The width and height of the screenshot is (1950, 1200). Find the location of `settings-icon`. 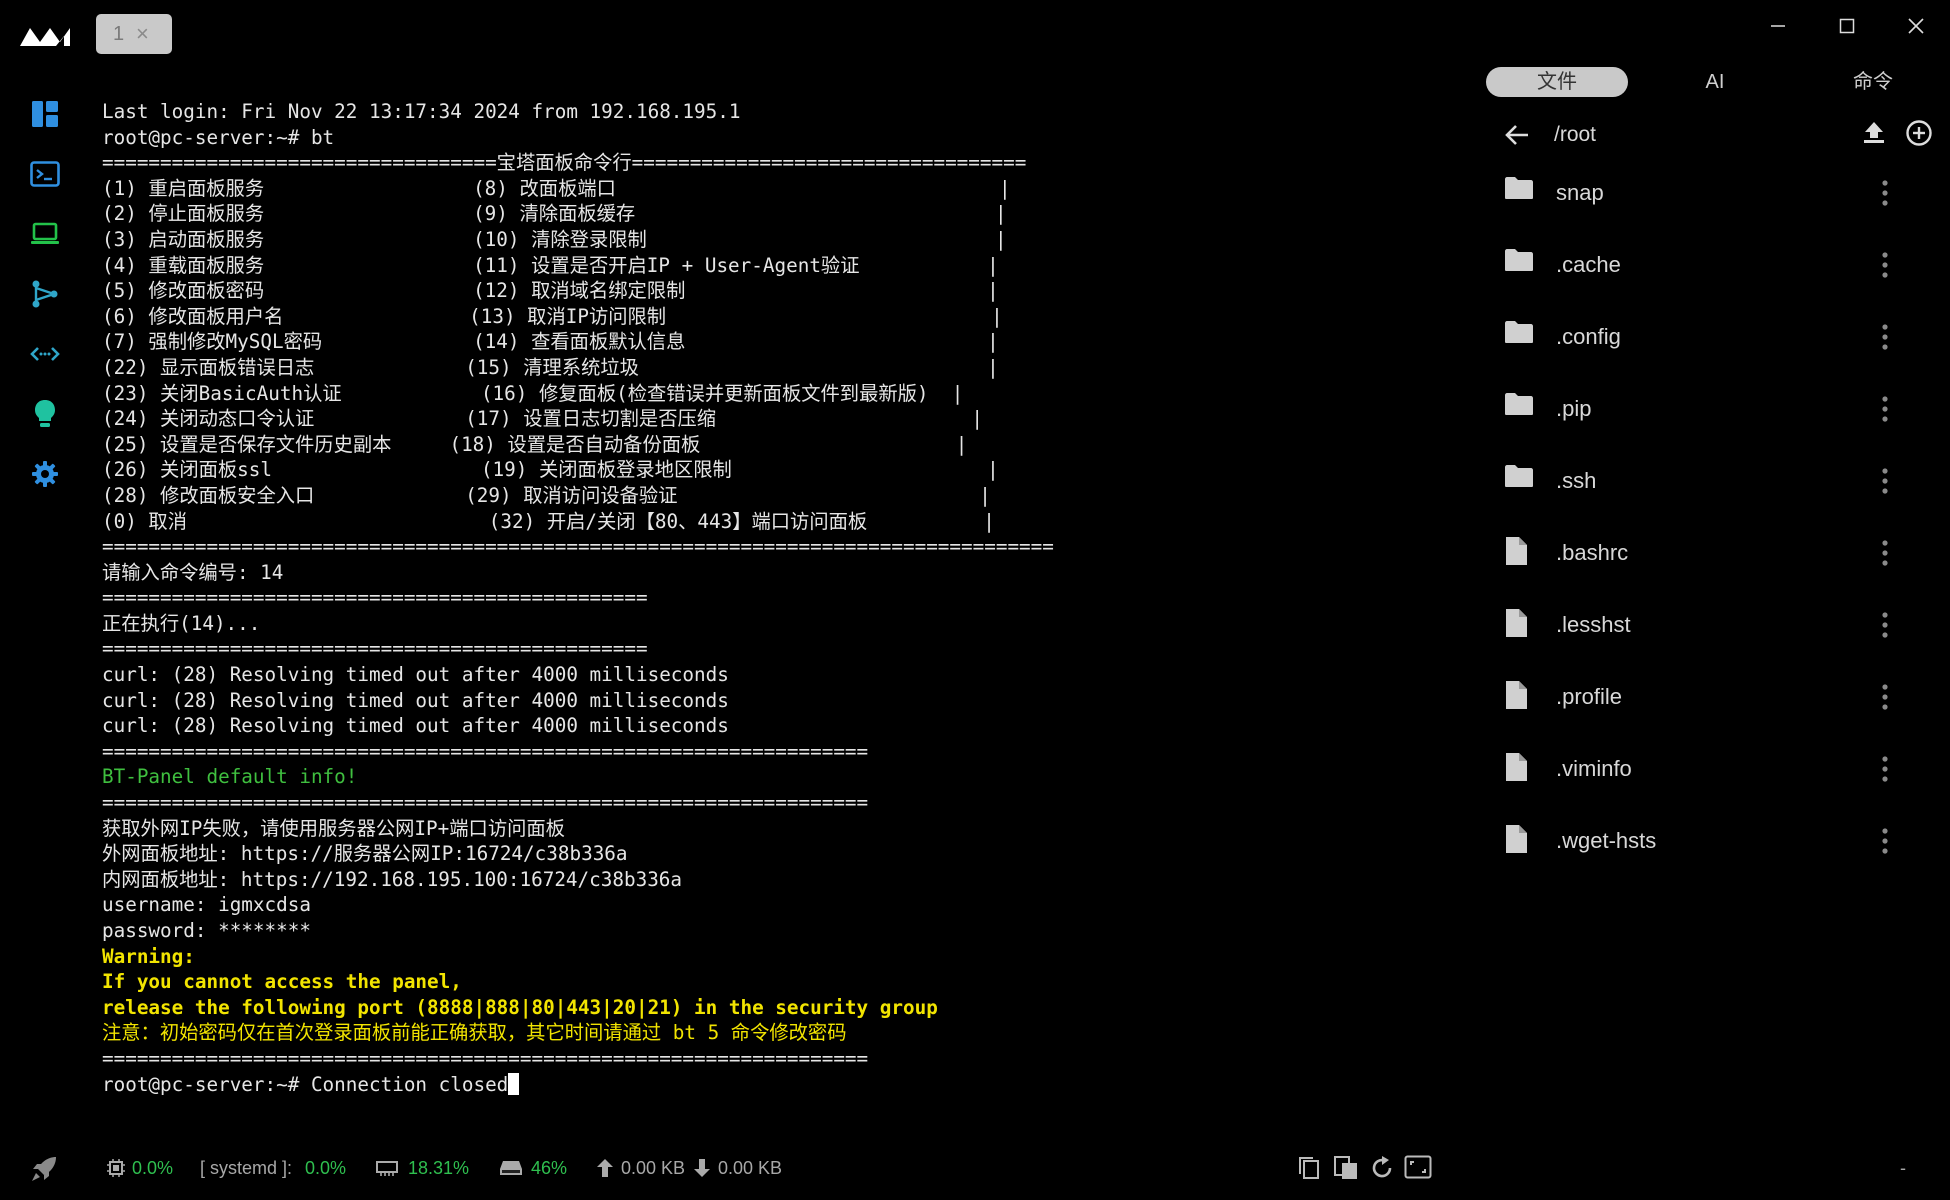

settings-icon is located at coordinates (45, 474).